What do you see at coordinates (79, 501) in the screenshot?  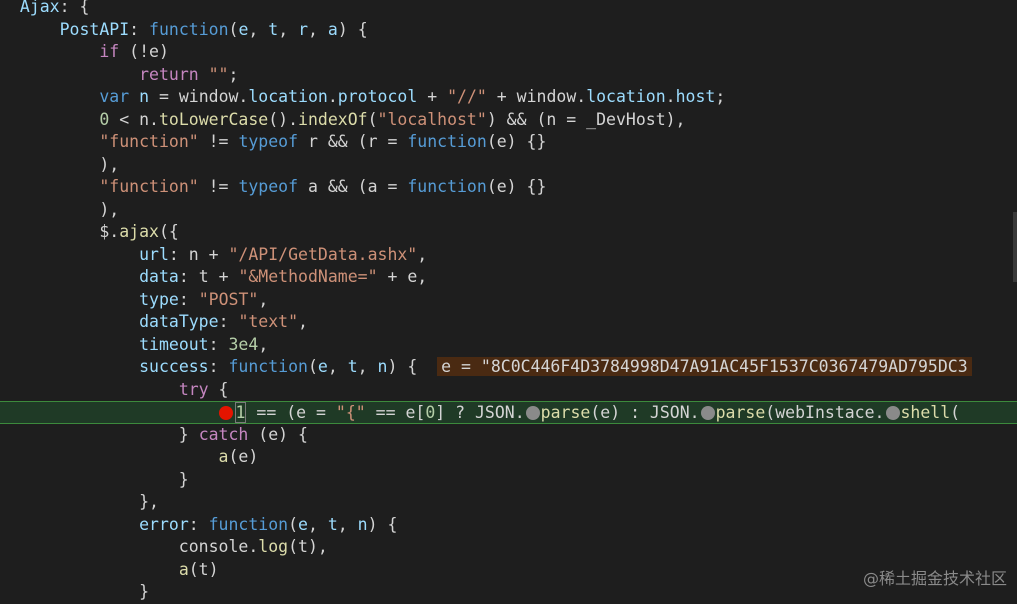 I see `code-token: },` at bounding box center [79, 501].